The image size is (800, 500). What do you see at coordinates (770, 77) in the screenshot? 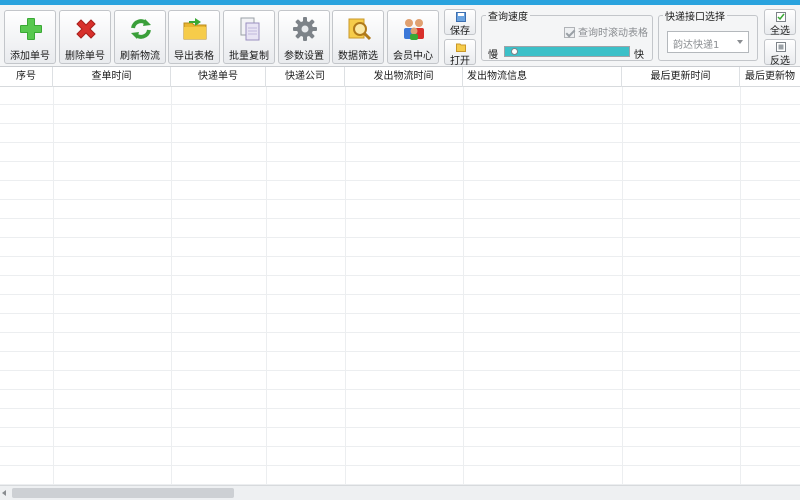
I see `column-header-last-update-info: 最后更新物` at bounding box center [770, 77].